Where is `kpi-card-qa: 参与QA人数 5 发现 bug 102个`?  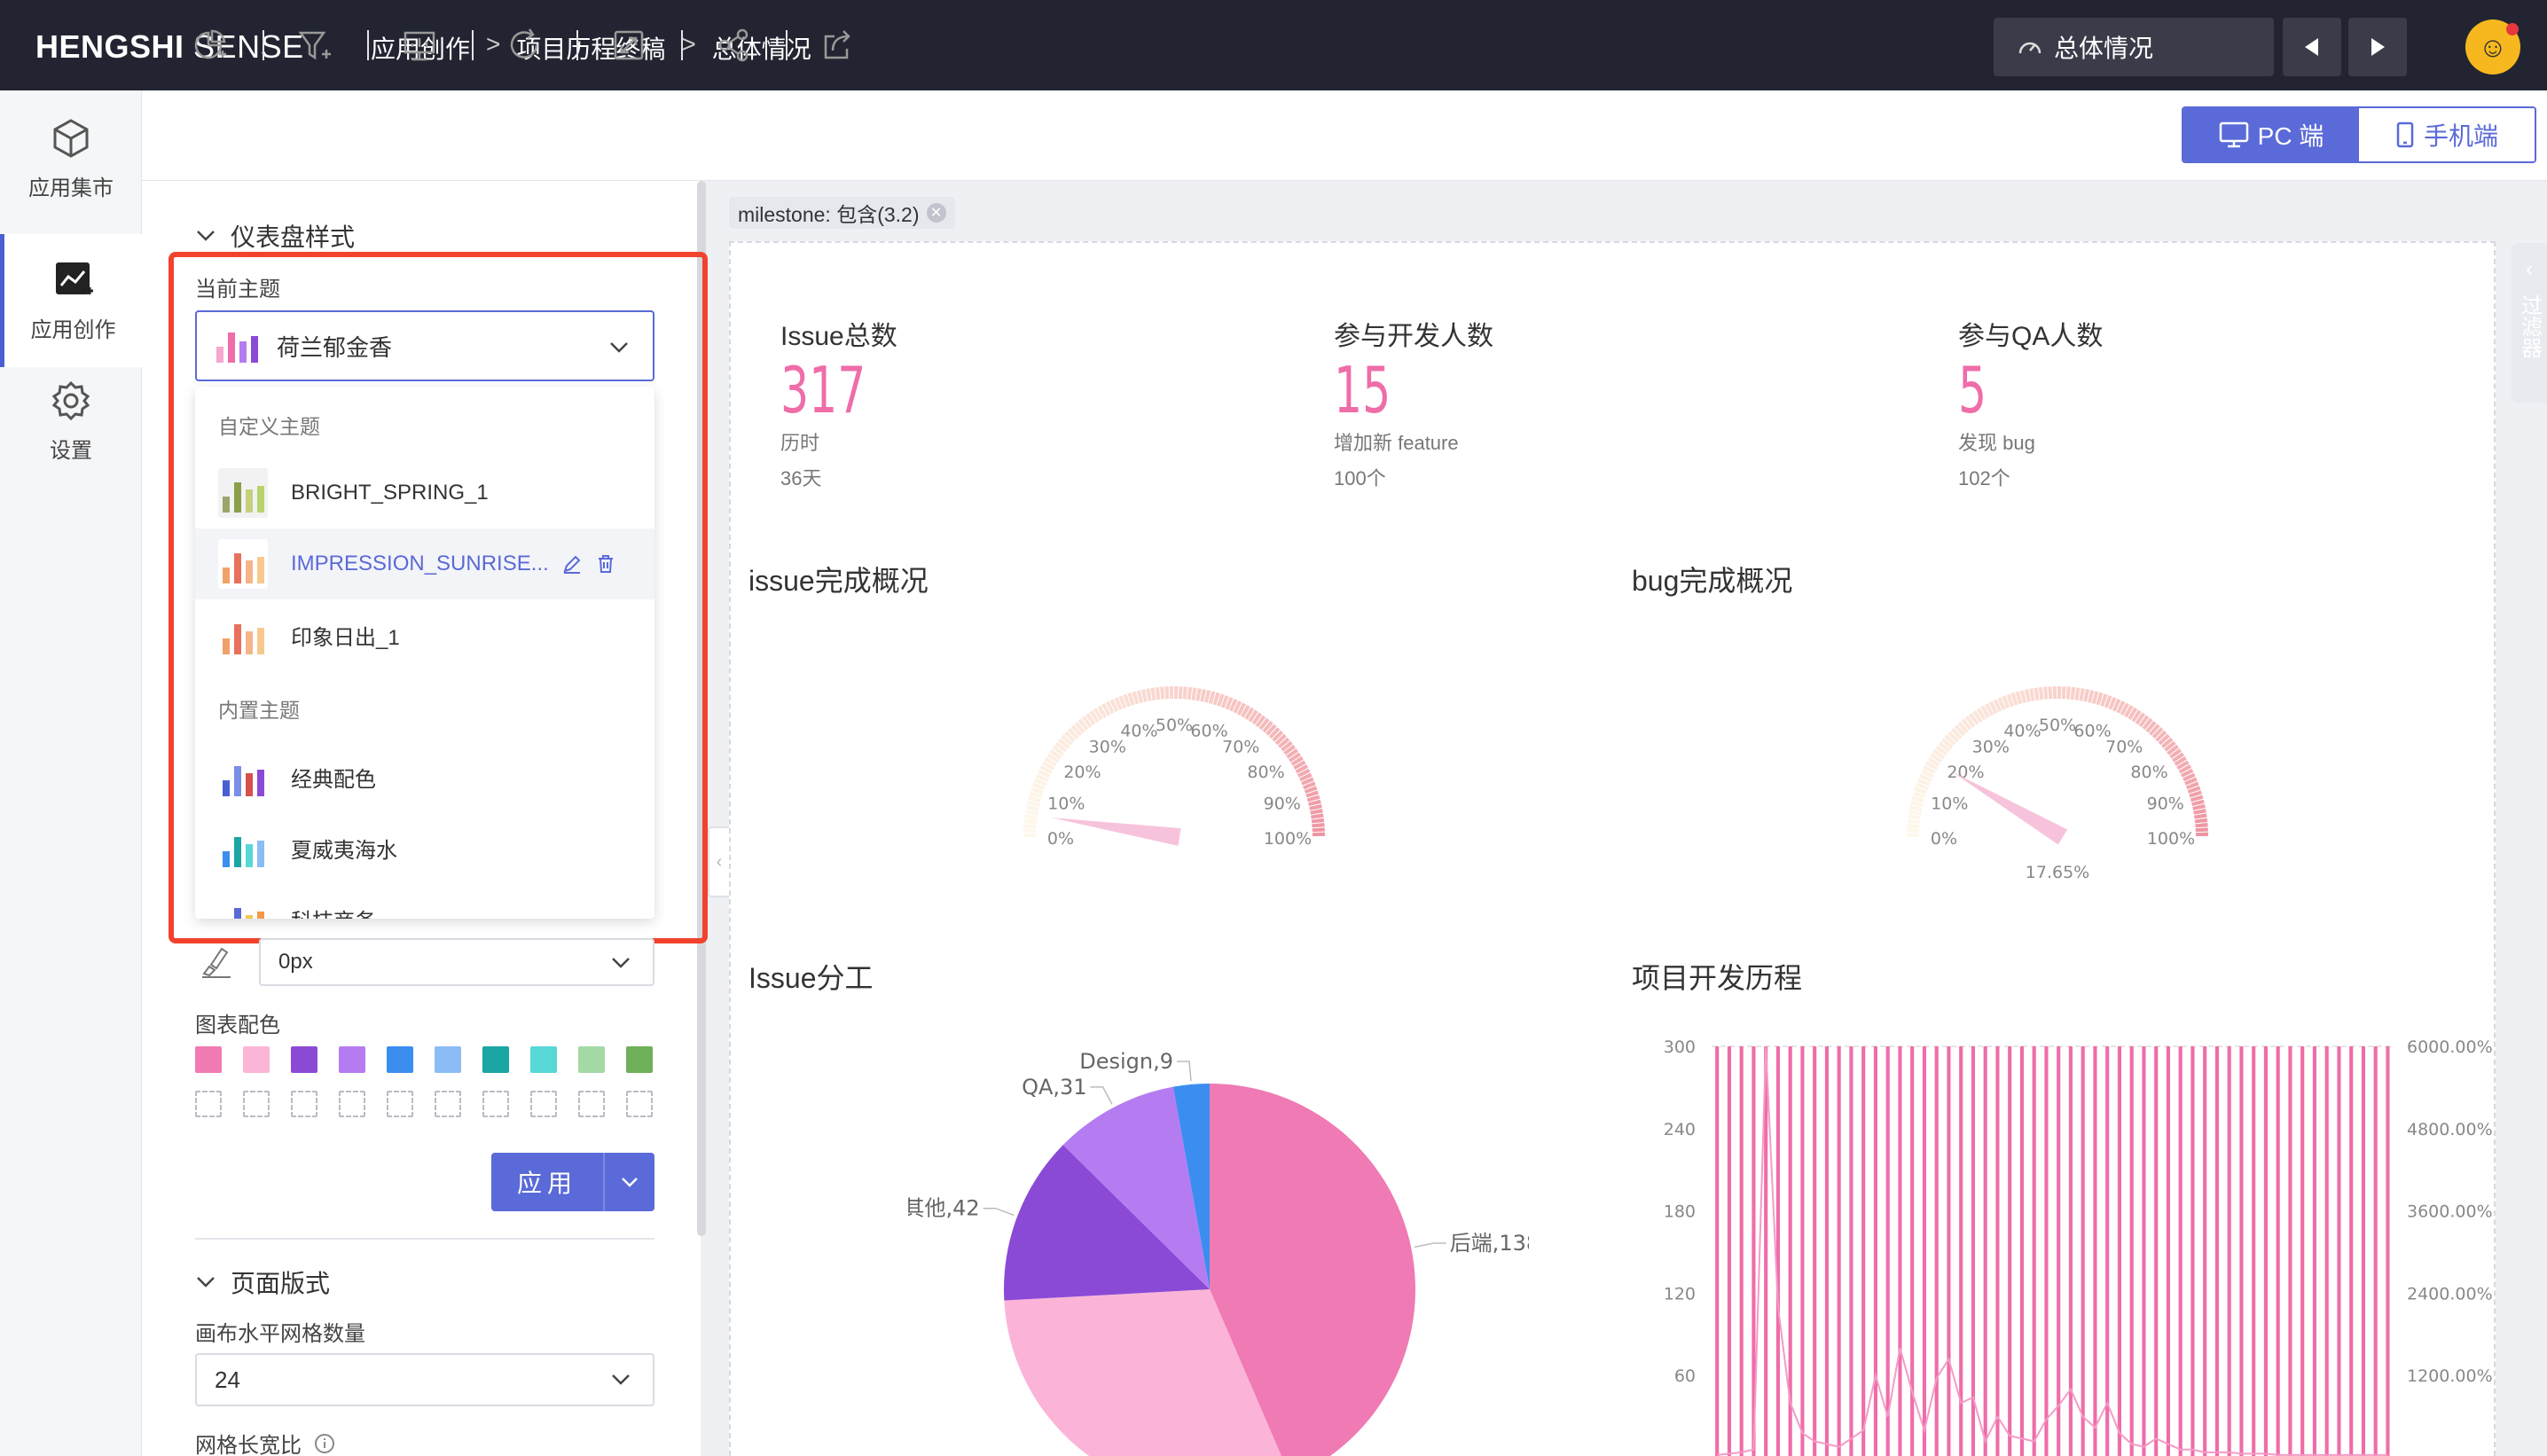 kpi-card-qa: 参与QA人数 5 发现 bug 102个 is located at coordinates (2030, 402).